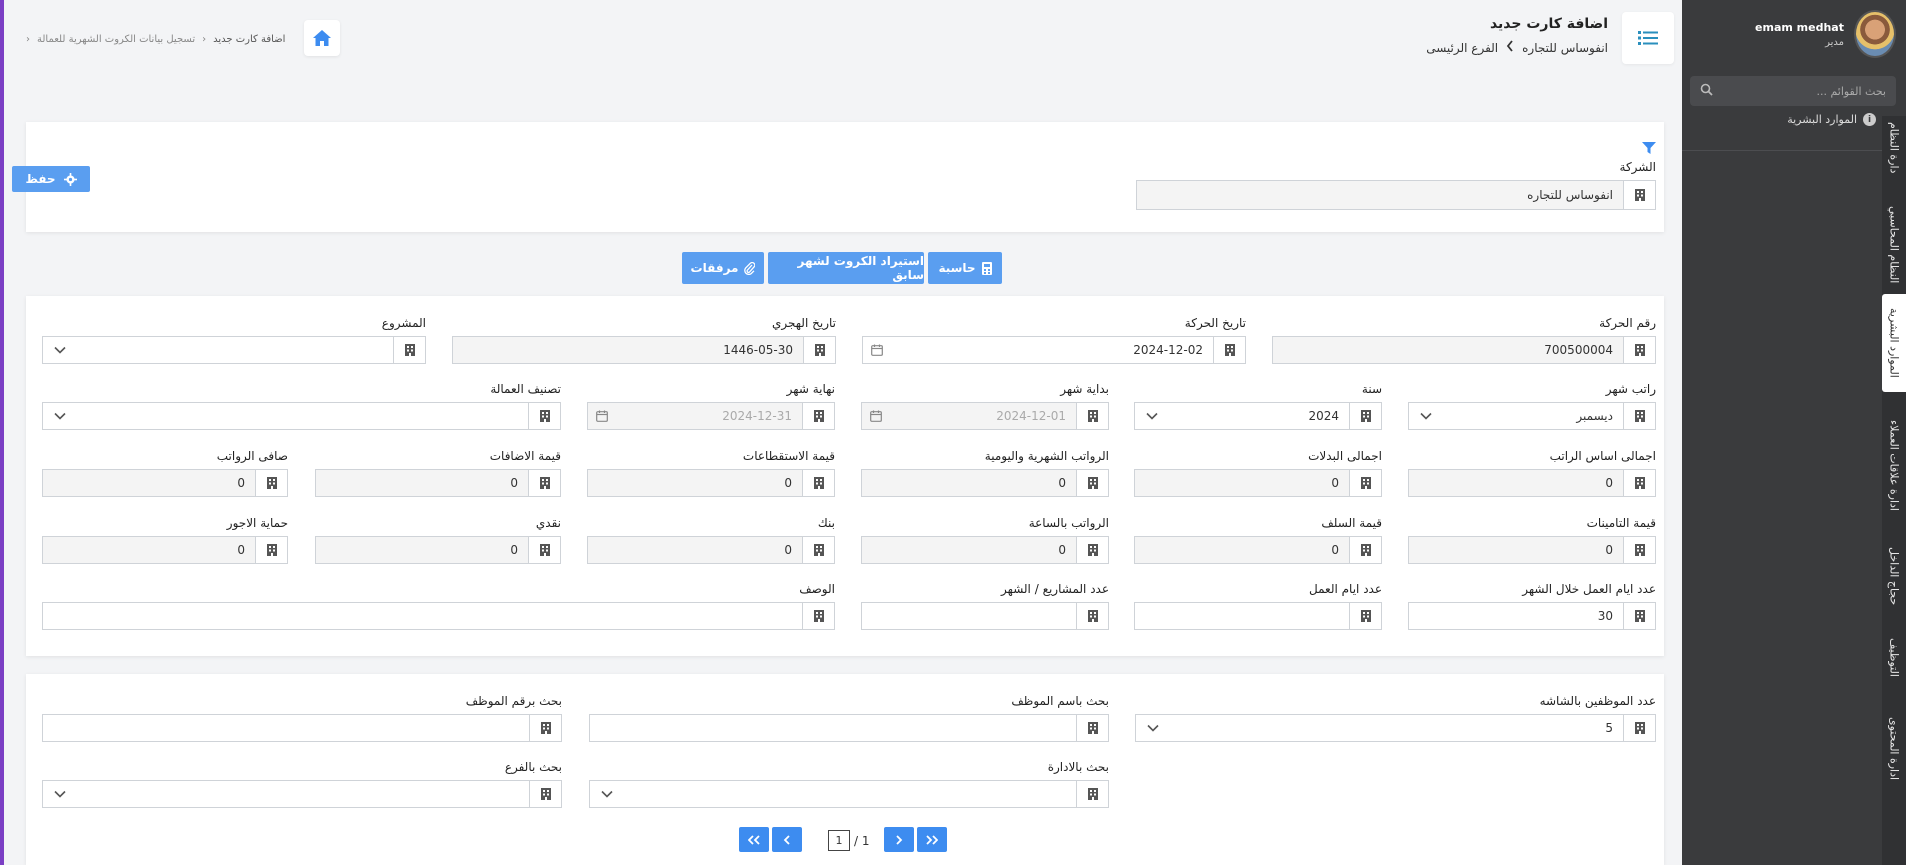 The width and height of the screenshot is (1906, 865). What do you see at coordinates (845, 177) in the screenshot?
I see `company-card: الشركة انفوساس للتجاره` at bounding box center [845, 177].